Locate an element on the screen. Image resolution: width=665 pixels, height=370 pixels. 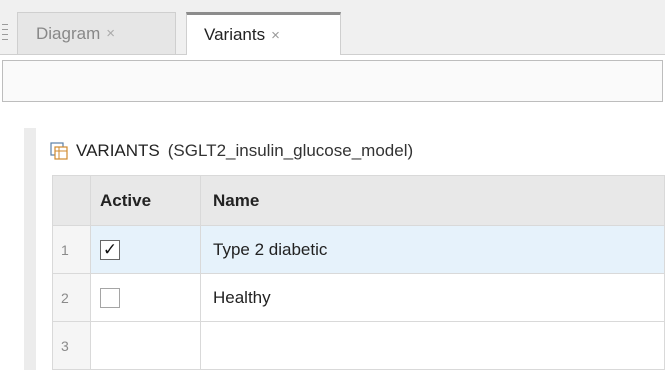
variant-name-cell: Healthy is located at coordinates (432, 297).